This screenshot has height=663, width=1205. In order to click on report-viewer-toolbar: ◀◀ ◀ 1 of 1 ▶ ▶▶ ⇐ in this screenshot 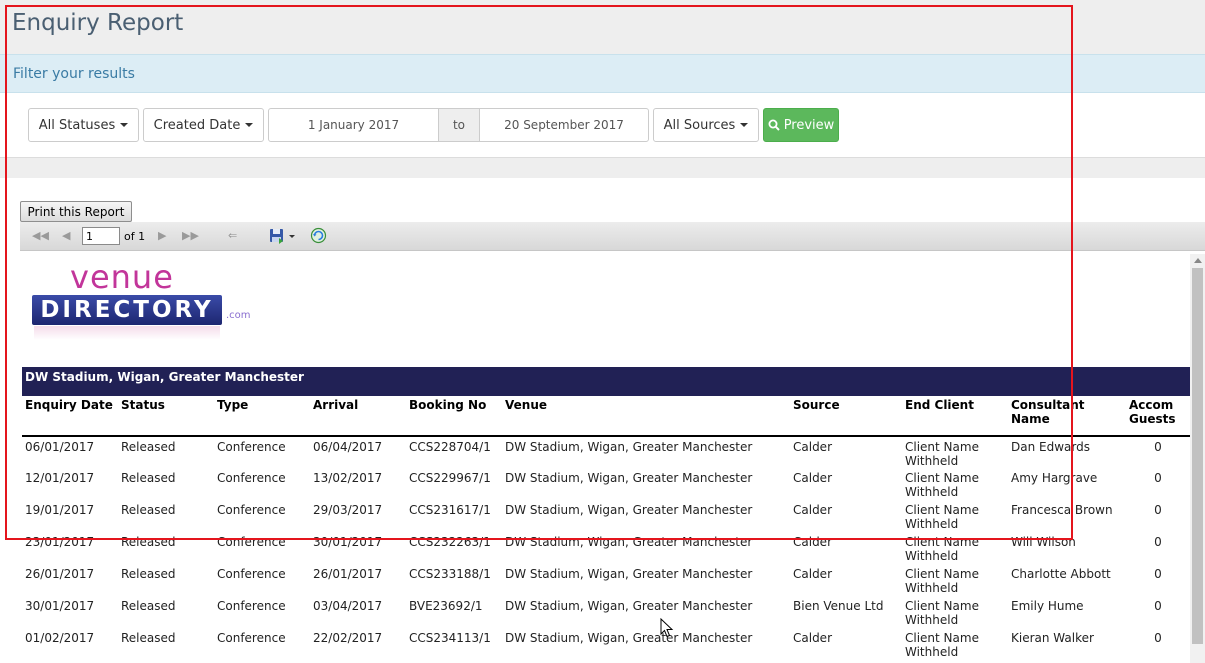, I will do `click(612, 236)`.